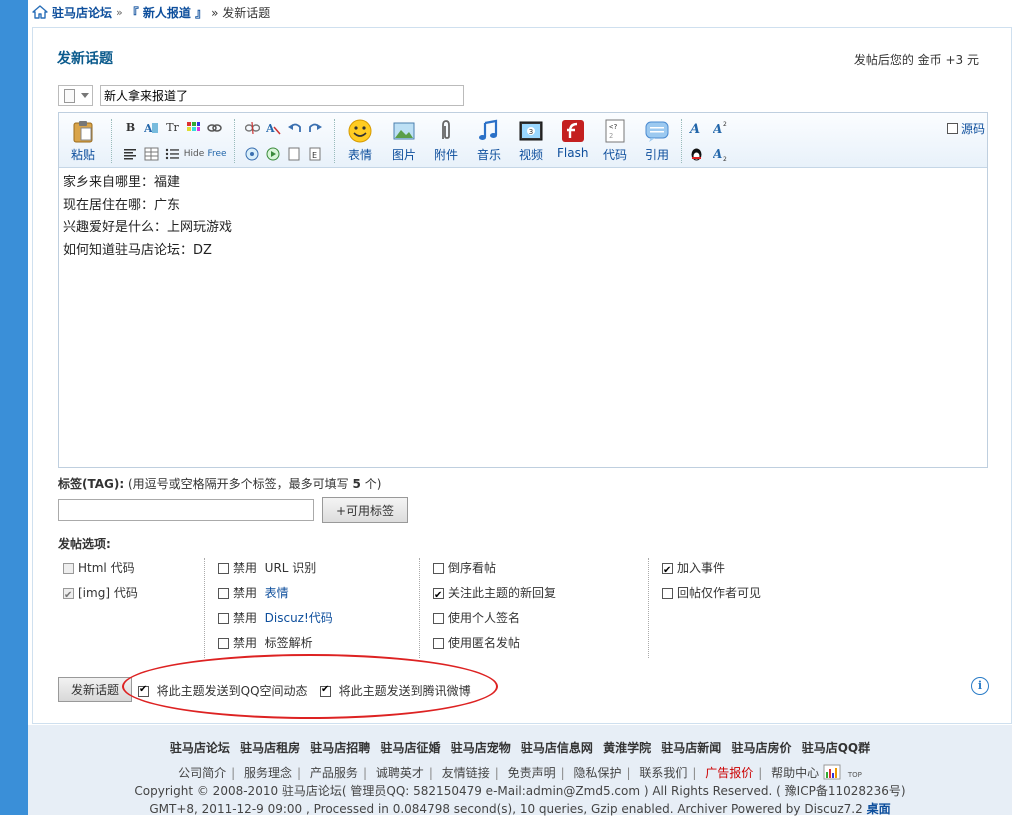  I want to click on link-icon, so click(214, 128).